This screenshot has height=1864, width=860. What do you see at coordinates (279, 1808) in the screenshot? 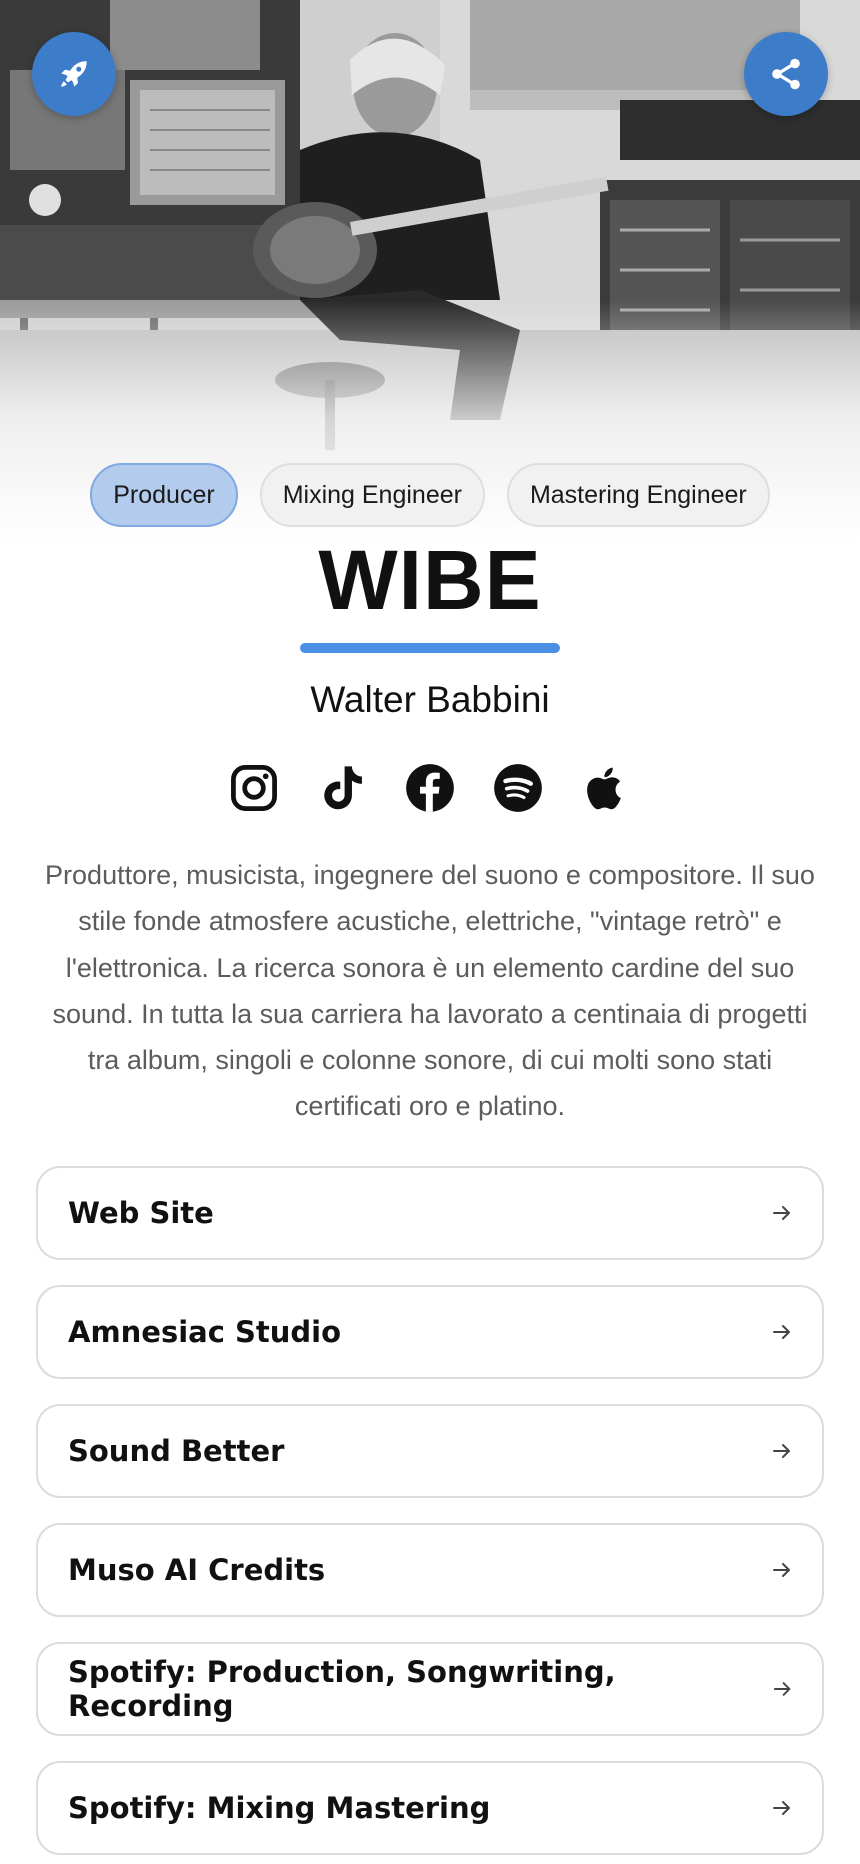
I see `link-label: Spotify: Mixing Mastering` at bounding box center [279, 1808].